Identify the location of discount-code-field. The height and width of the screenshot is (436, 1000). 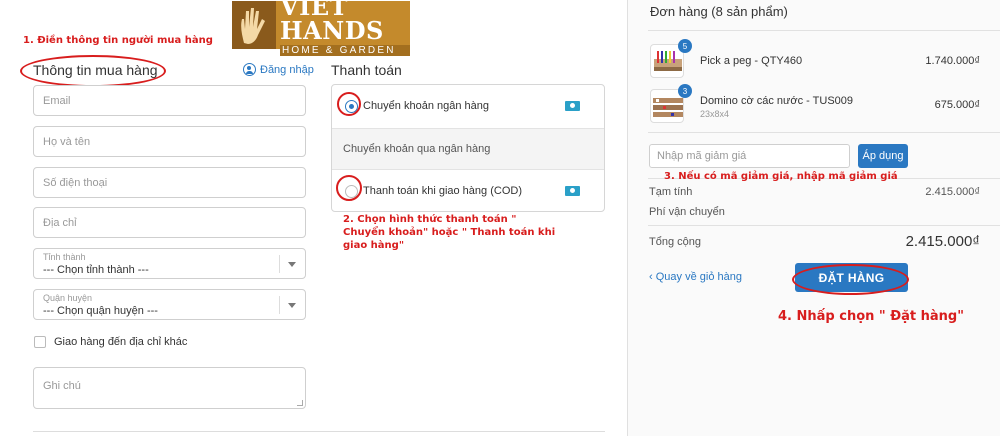
(753, 156).